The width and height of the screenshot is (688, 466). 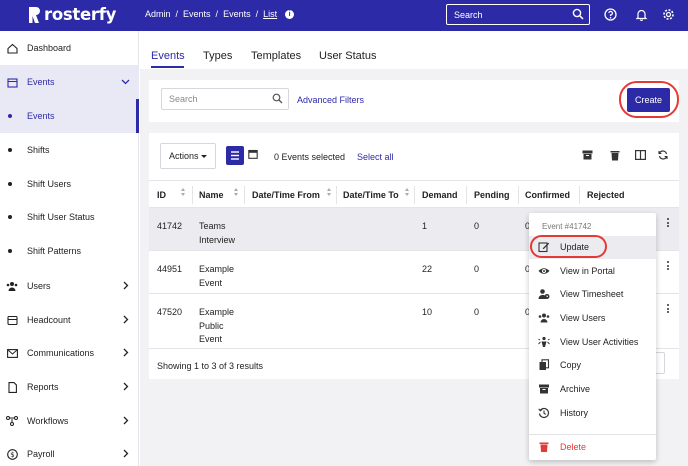 I want to click on tab-events: Events, so click(x=168, y=56).